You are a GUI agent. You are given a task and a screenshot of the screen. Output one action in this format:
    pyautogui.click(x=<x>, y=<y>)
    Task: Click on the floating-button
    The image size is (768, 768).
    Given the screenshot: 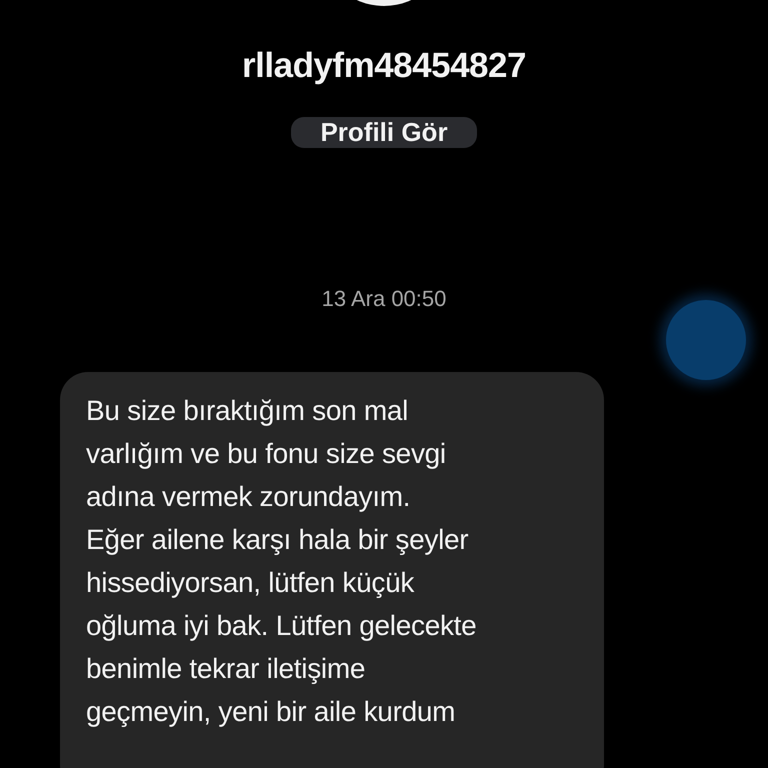 What is the action you would take?
    pyautogui.click(x=706, y=340)
    